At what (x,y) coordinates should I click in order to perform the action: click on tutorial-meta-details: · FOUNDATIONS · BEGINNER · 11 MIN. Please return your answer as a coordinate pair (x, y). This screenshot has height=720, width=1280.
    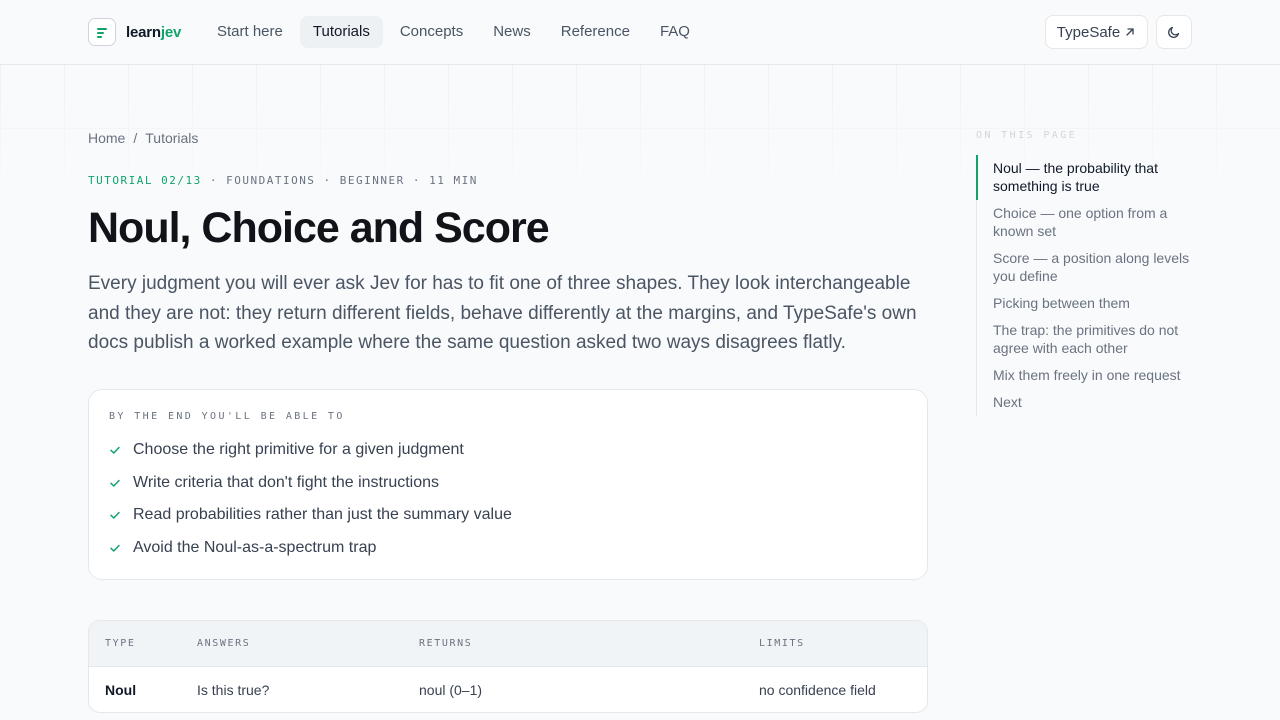
    Looking at the image, I should click on (339, 180).